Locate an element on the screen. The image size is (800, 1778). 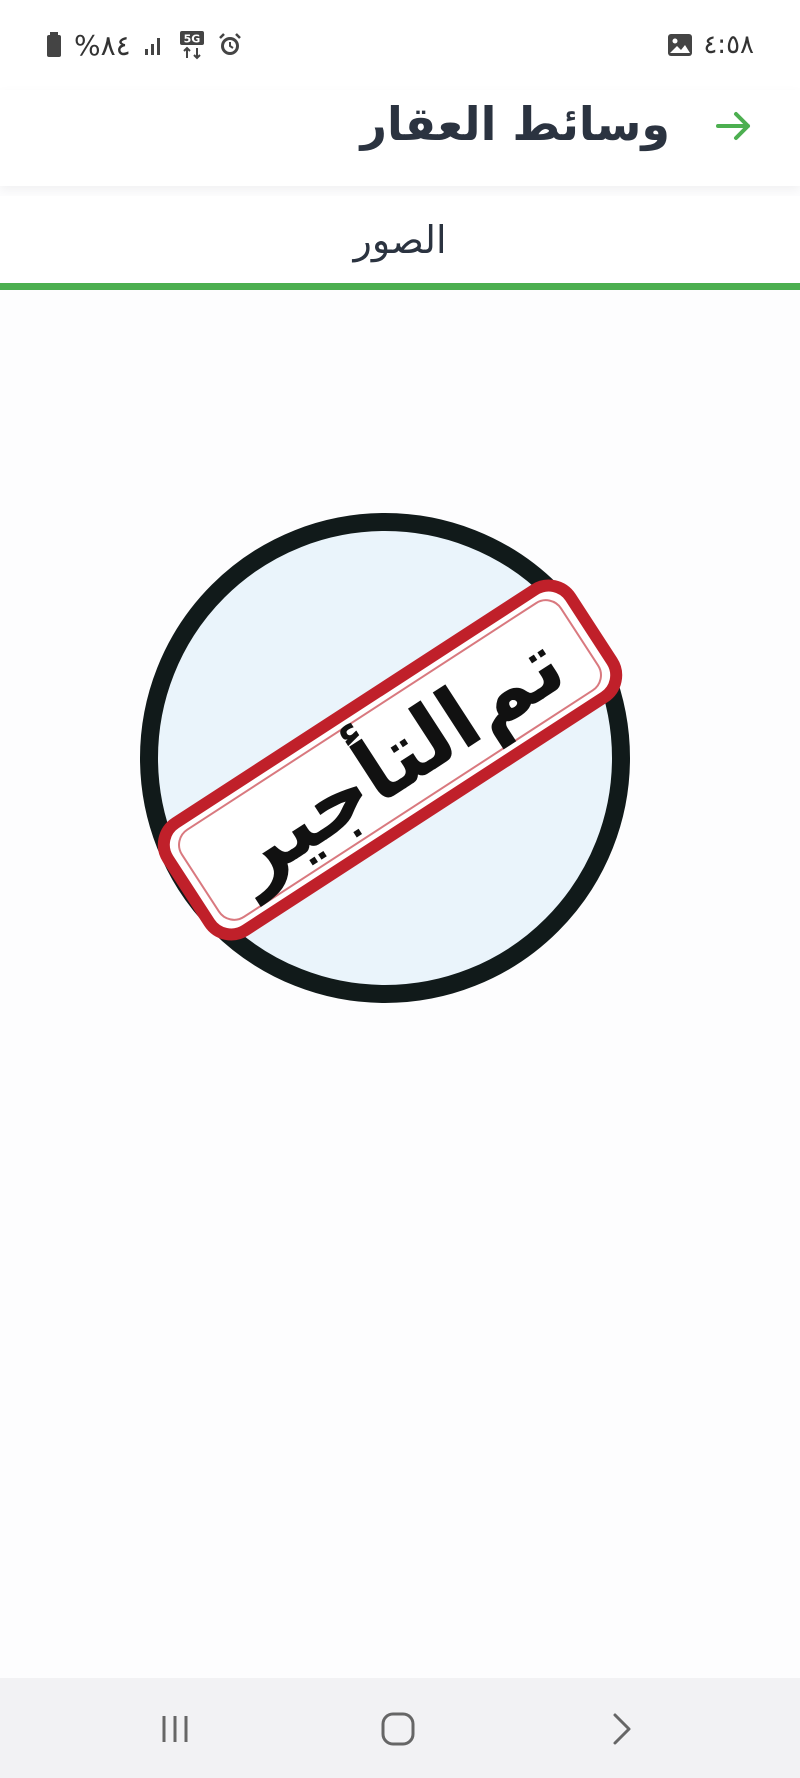
back-button is located at coordinates (734, 126).